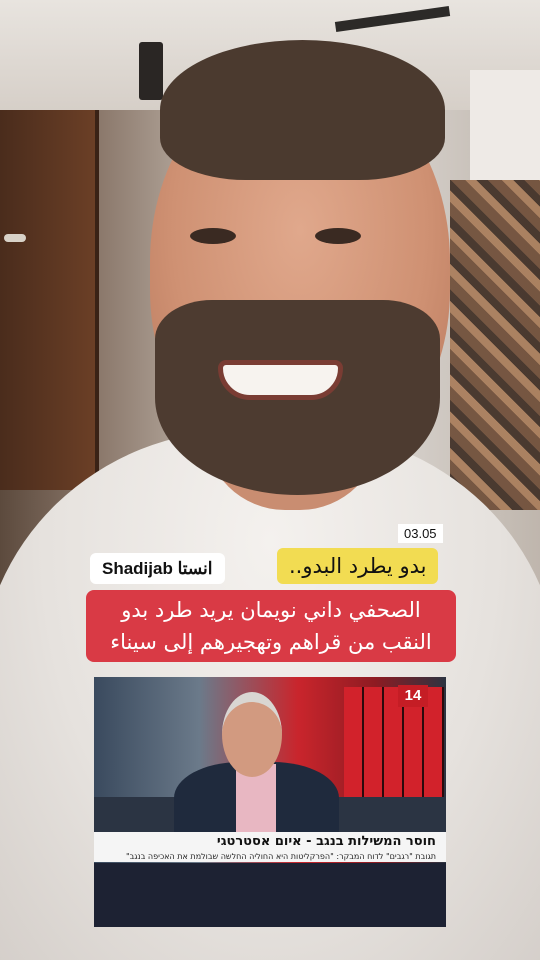  Describe the element at coordinates (280, 380) in the screenshot. I see `speaker-mouth` at that location.